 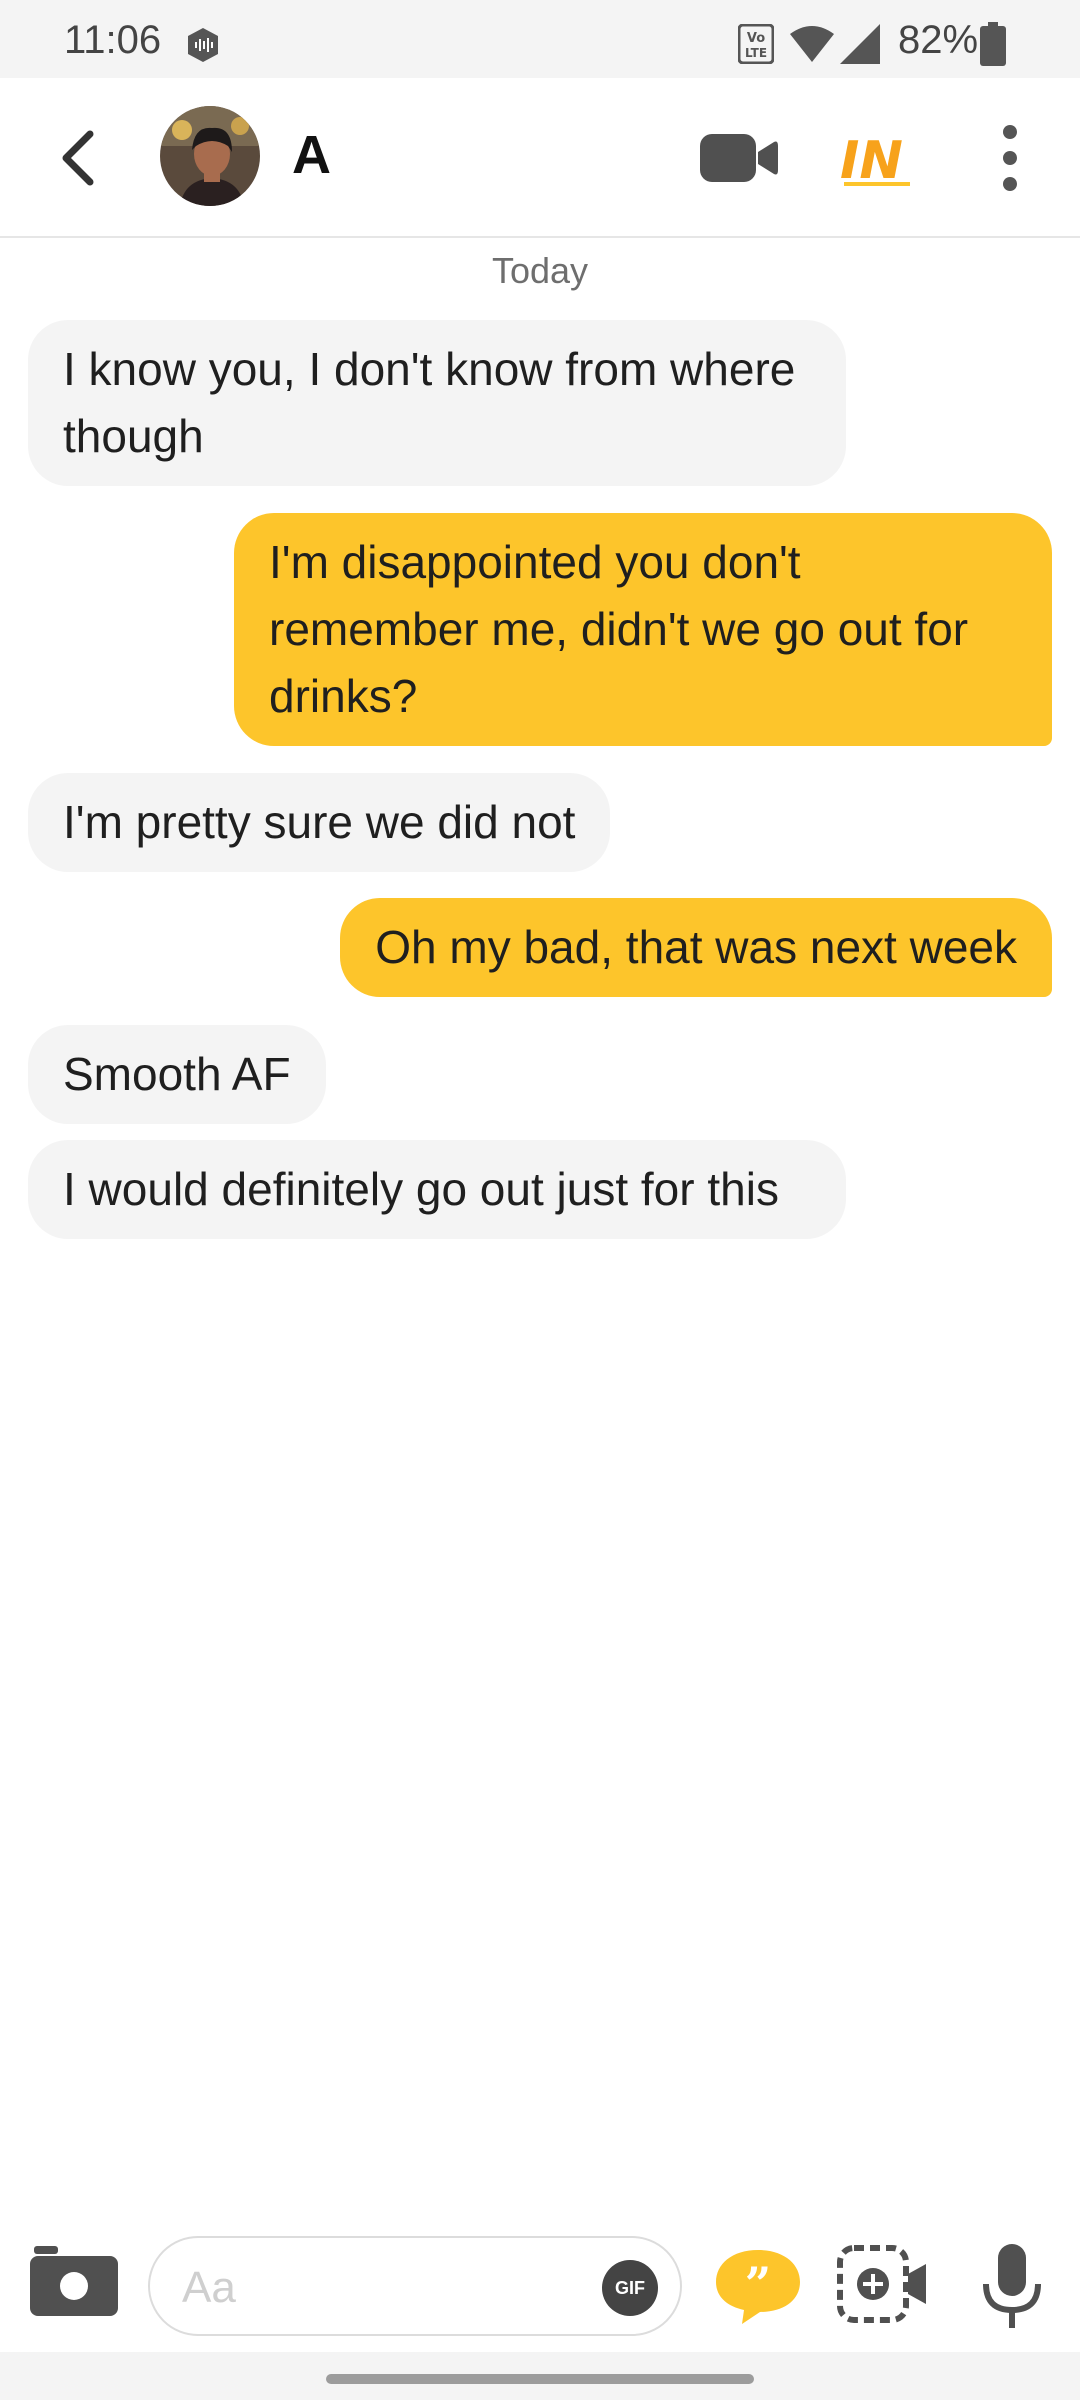 I want to click on contact-name: A, so click(x=311, y=155).